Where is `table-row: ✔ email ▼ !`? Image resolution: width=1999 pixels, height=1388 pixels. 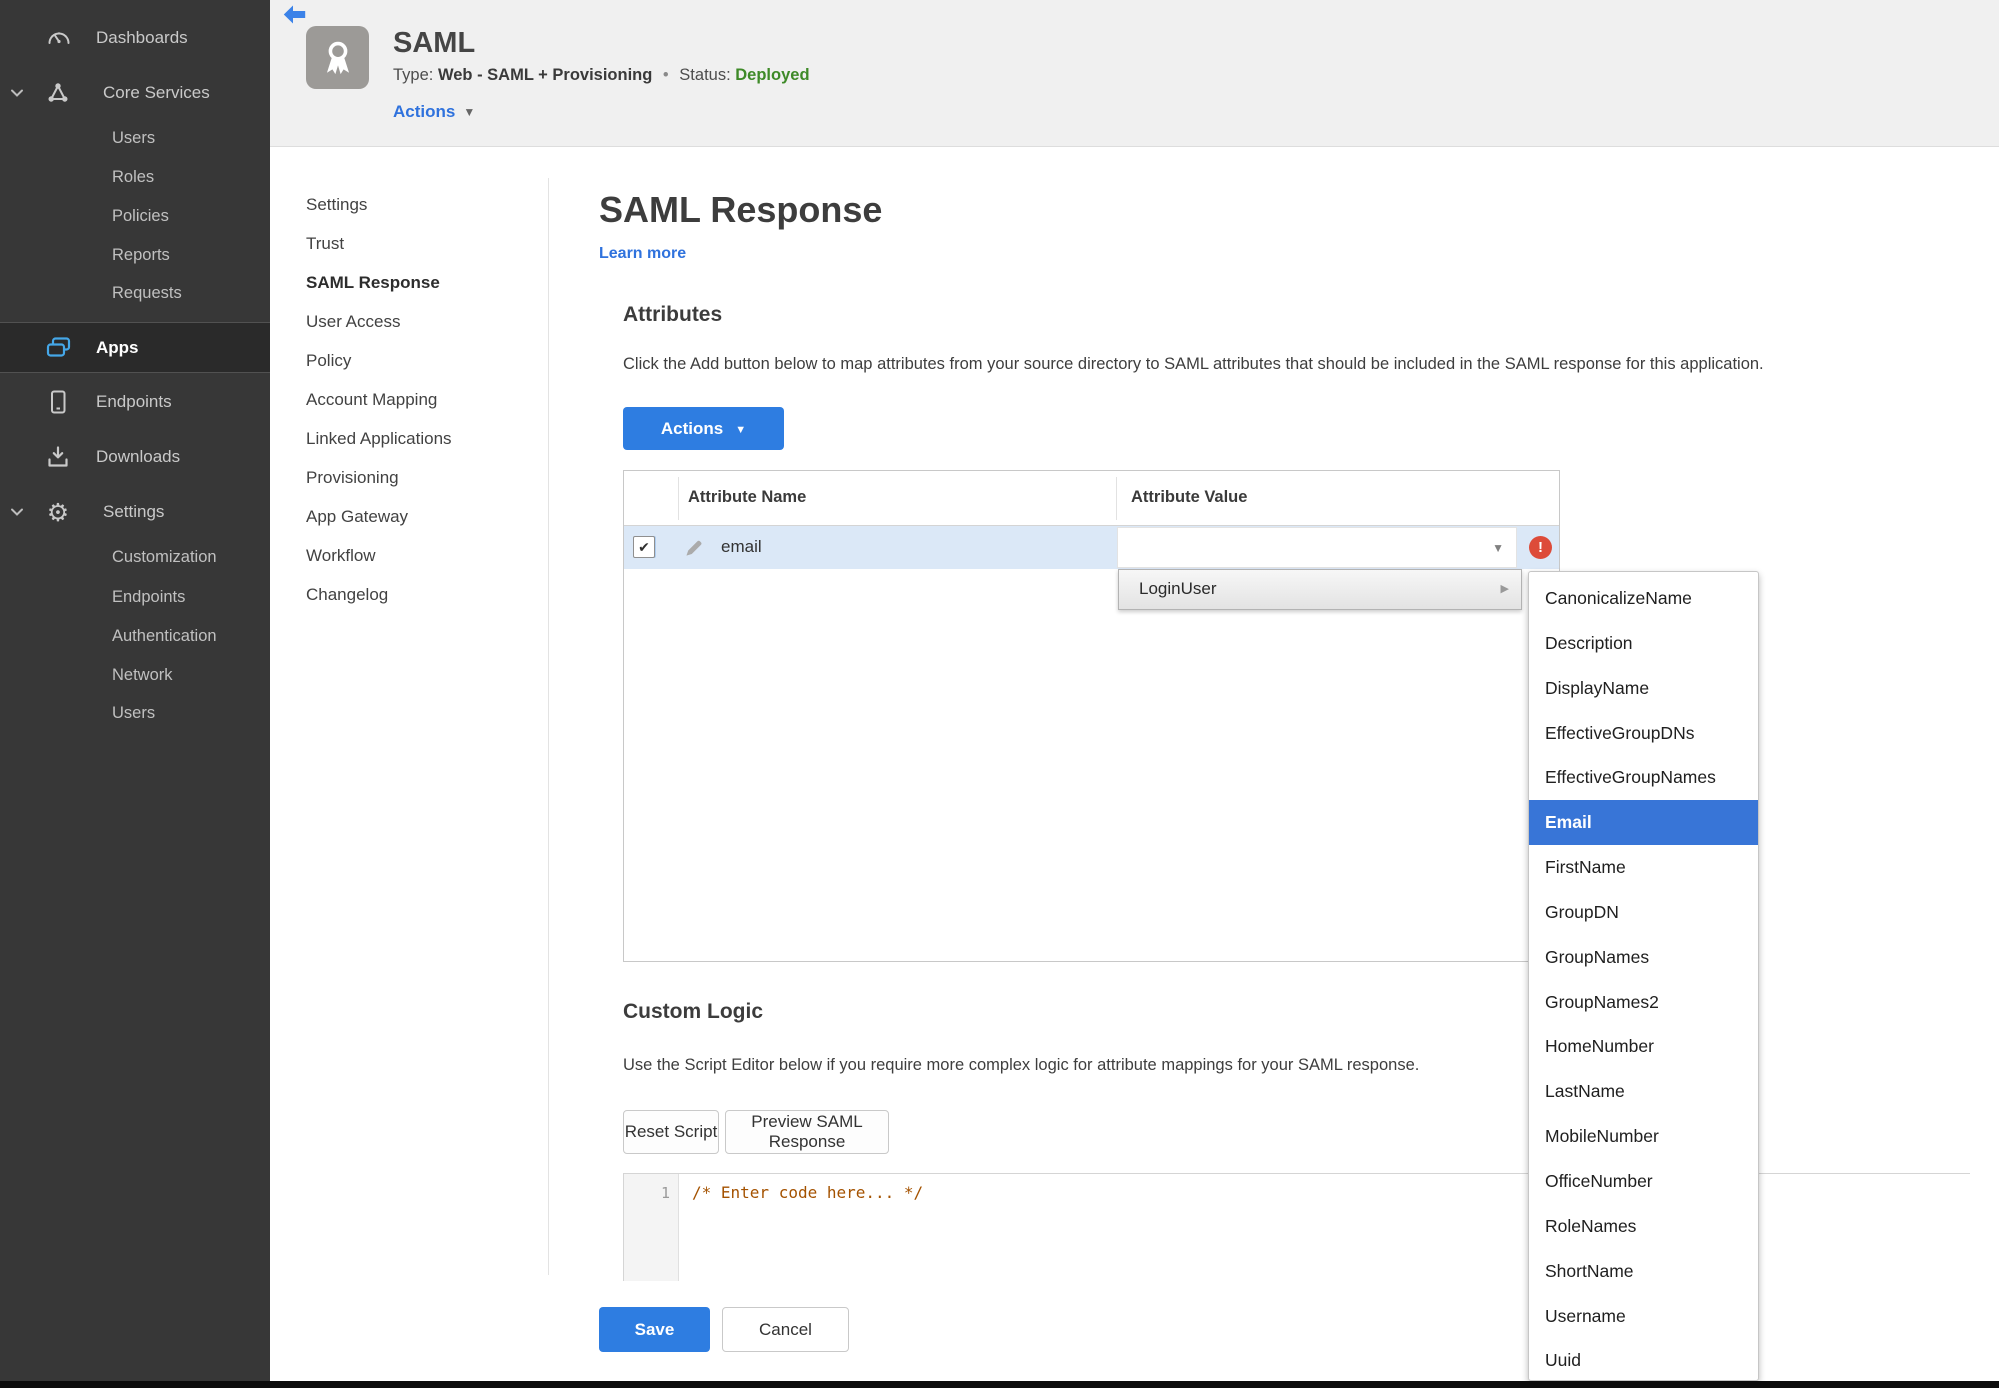 table-row: ✔ email ▼ ! is located at coordinates (1091, 547).